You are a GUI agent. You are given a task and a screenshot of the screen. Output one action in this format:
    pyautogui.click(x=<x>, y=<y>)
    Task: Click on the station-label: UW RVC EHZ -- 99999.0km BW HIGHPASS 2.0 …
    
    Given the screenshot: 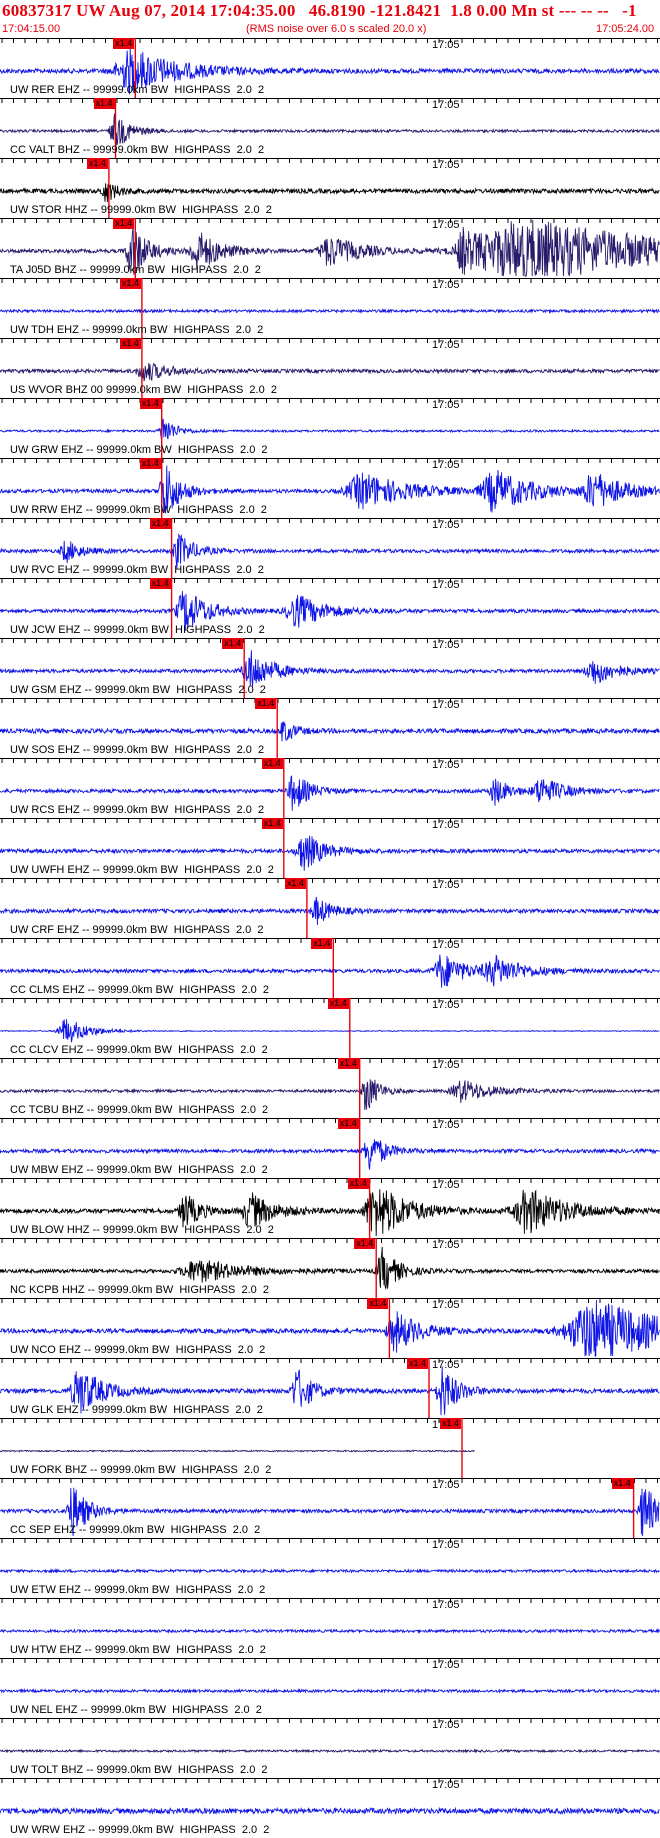 What is the action you would take?
    pyautogui.click(x=137, y=570)
    